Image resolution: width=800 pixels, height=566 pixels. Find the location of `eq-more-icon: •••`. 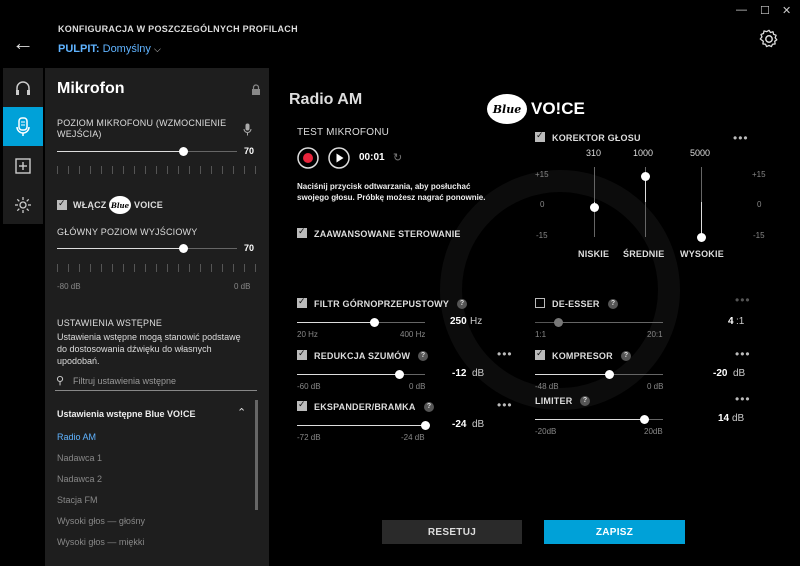

eq-more-icon: ••• is located at coordinates (741, 138).